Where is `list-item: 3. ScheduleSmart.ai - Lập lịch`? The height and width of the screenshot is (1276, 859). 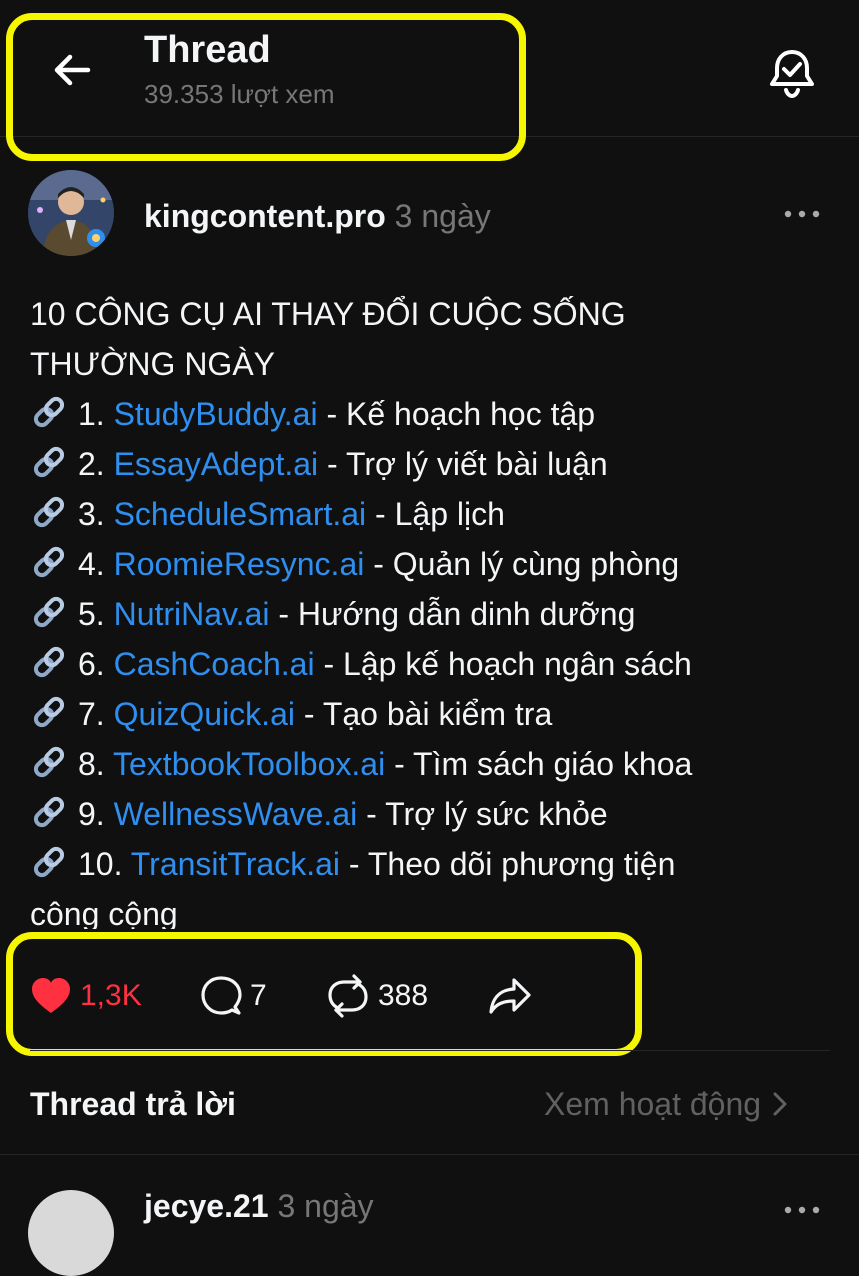
list-item: 3. ScheduleSmart.ai - Lập lịch is located at coordinates (430, 514).